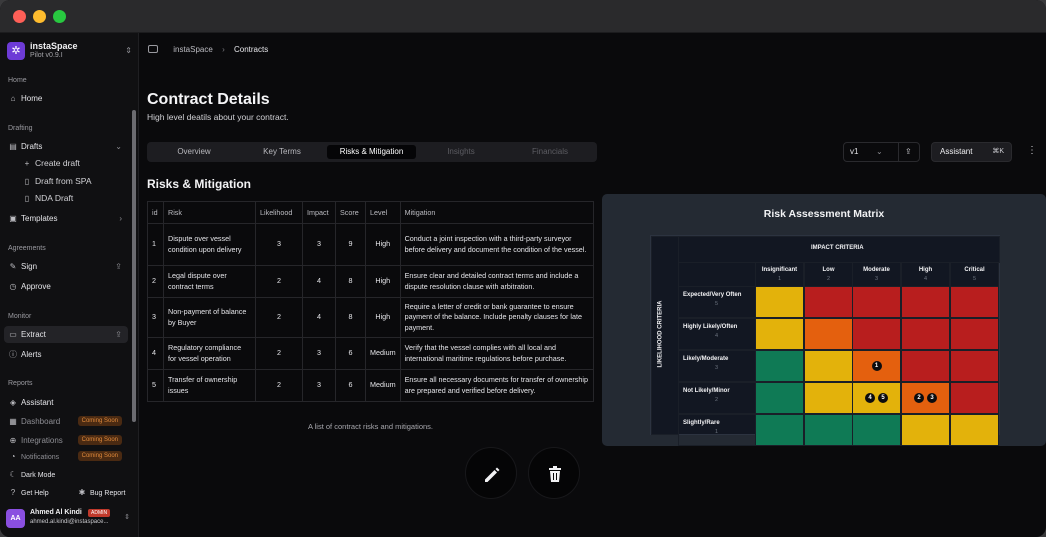 This screenshot has height=537, width=1046. Describe the element at coordinates (779, 279) in the screenshot. I see `impact-level-number: 1` at that location.